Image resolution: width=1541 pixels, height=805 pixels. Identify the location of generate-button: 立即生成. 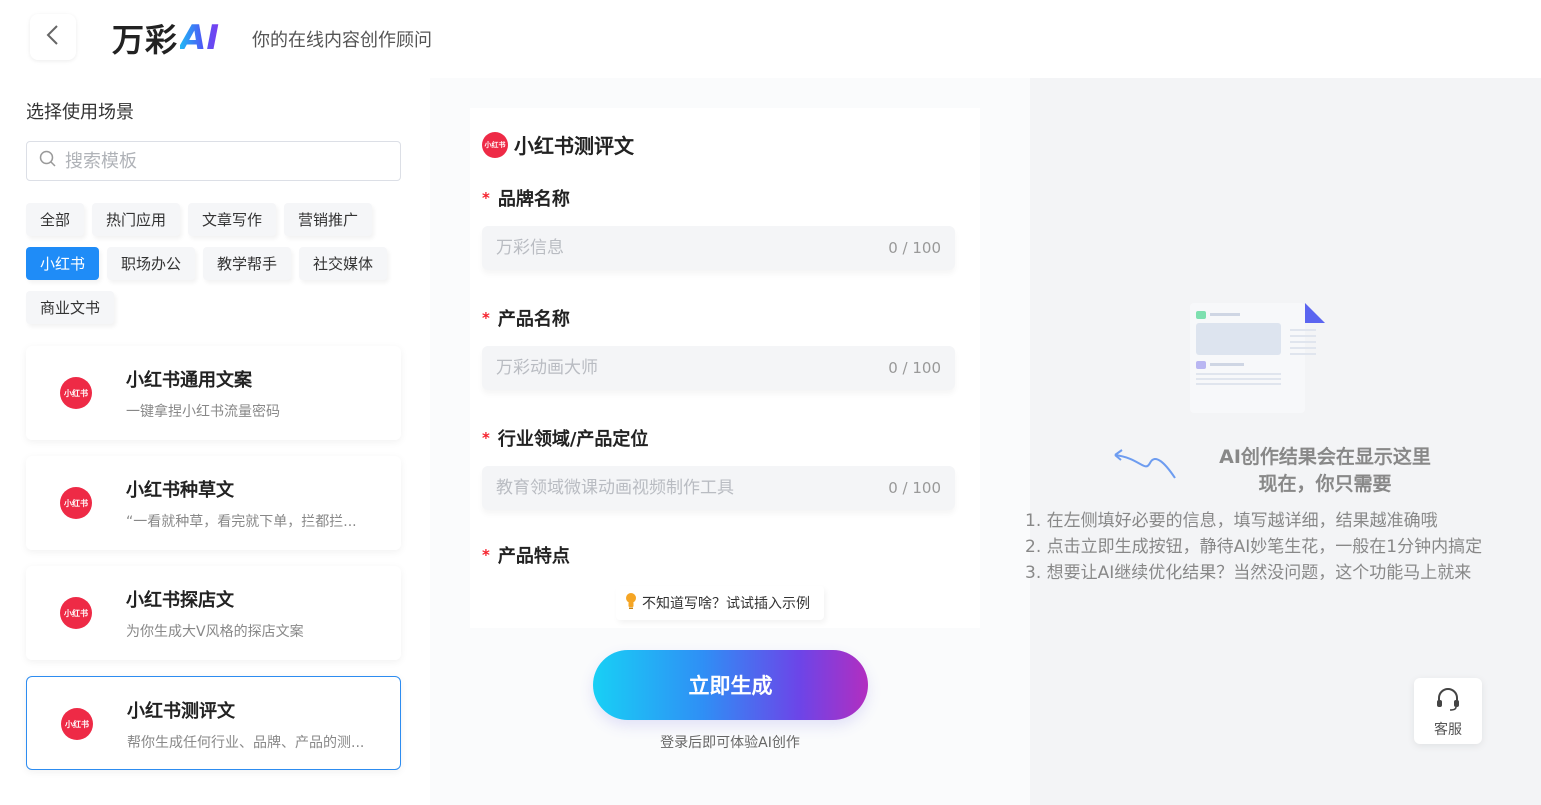
(730, 685).